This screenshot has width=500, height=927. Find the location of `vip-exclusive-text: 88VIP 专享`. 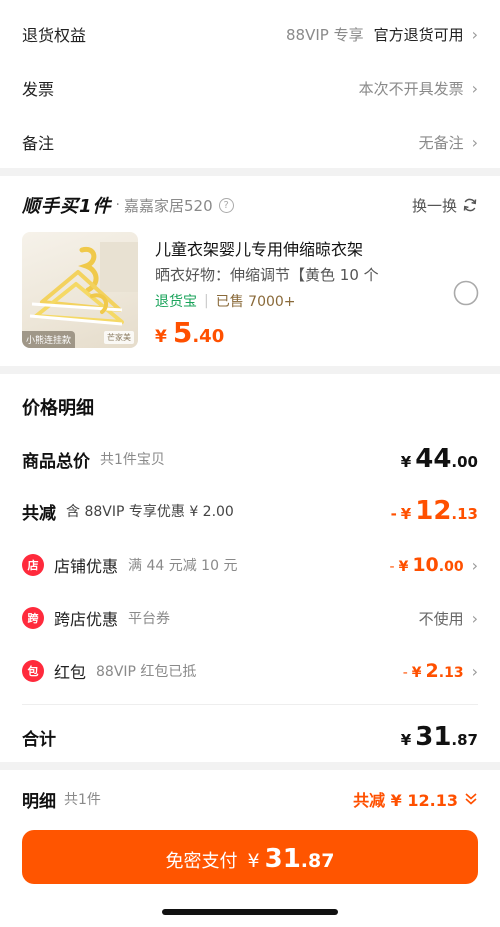

vip-exclusive-text: 88VIP 专享 is located at coordinates (324, 34).